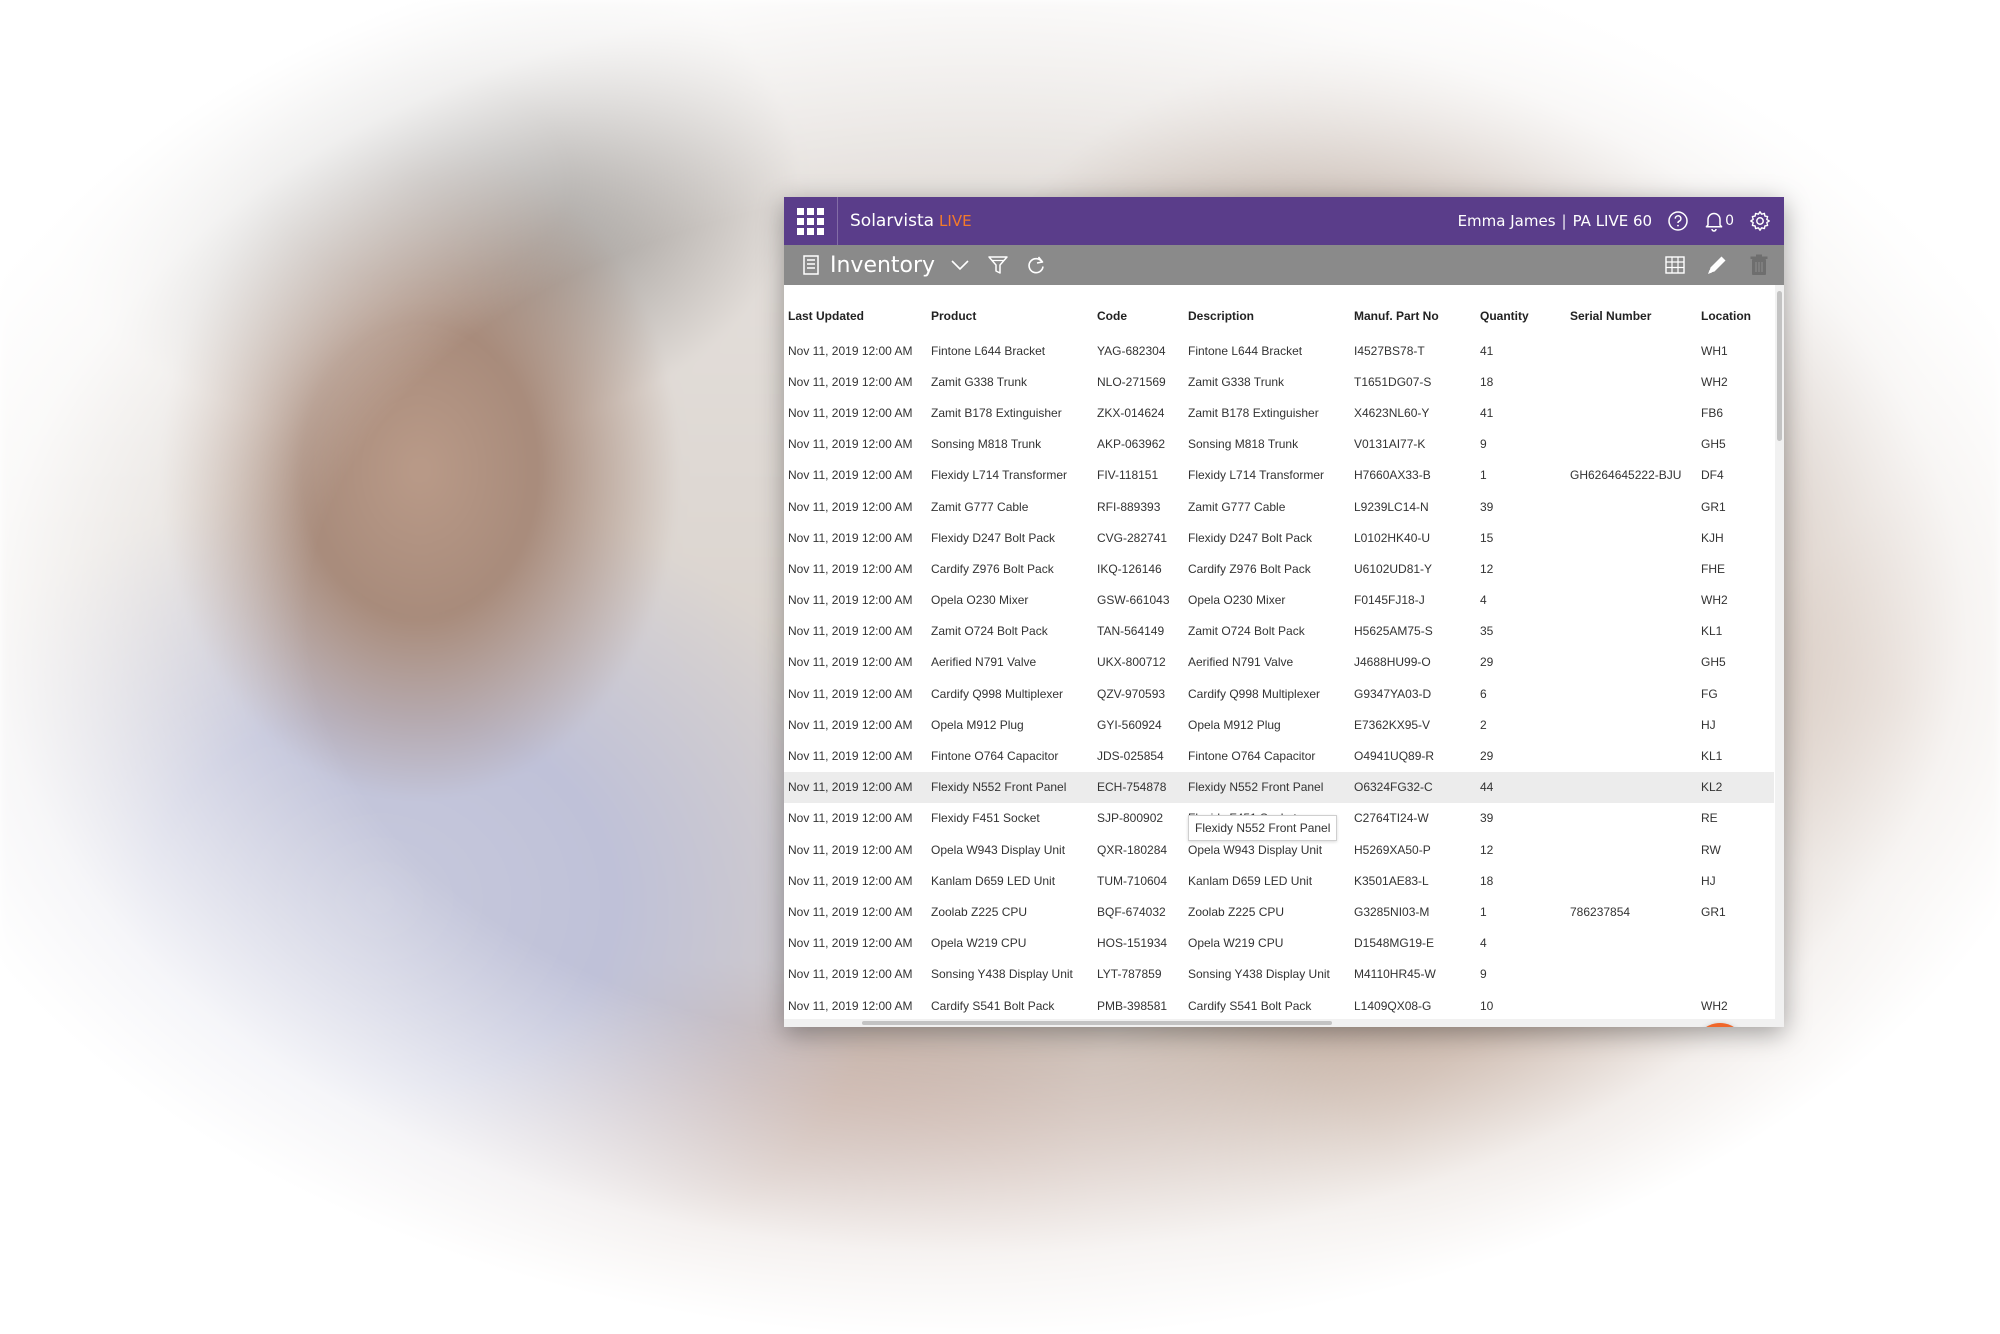  Describe the element at coordinates (1487, 849) in the screenshot. I see `cell-quantity: 12` at that location.